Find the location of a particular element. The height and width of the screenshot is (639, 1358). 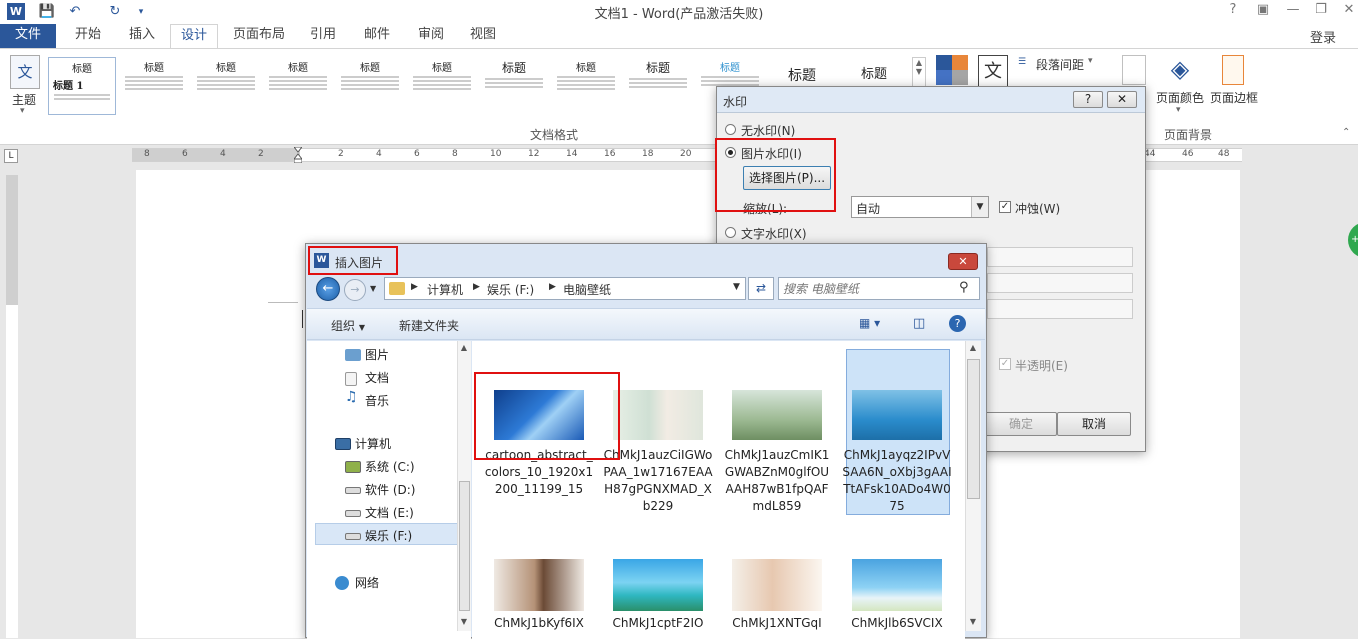

colors-icon is located at coordinates (952, 70).